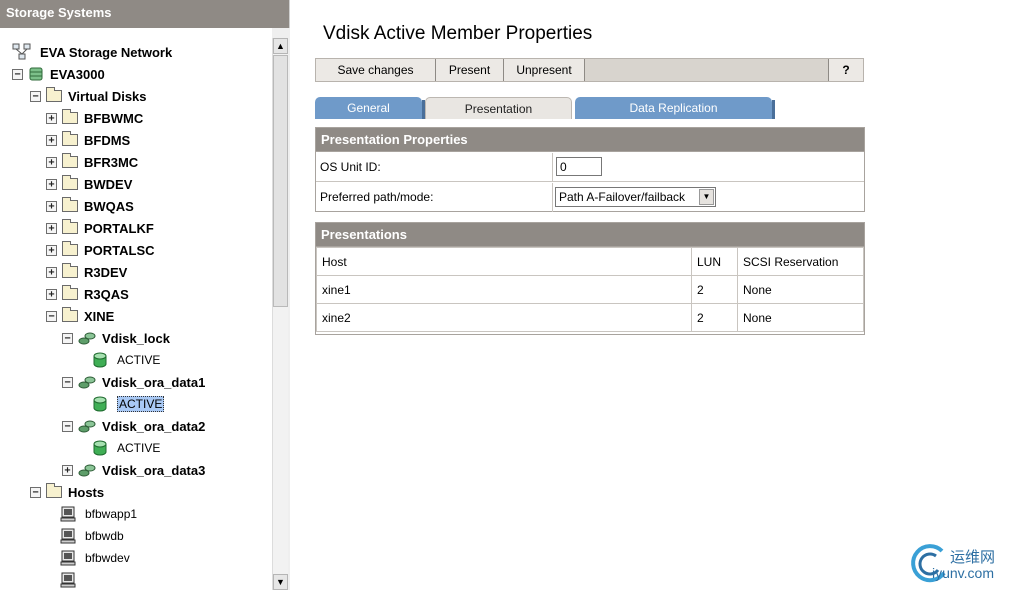  I want to click on tree-folder: + BFDMS, so click(88, 140).